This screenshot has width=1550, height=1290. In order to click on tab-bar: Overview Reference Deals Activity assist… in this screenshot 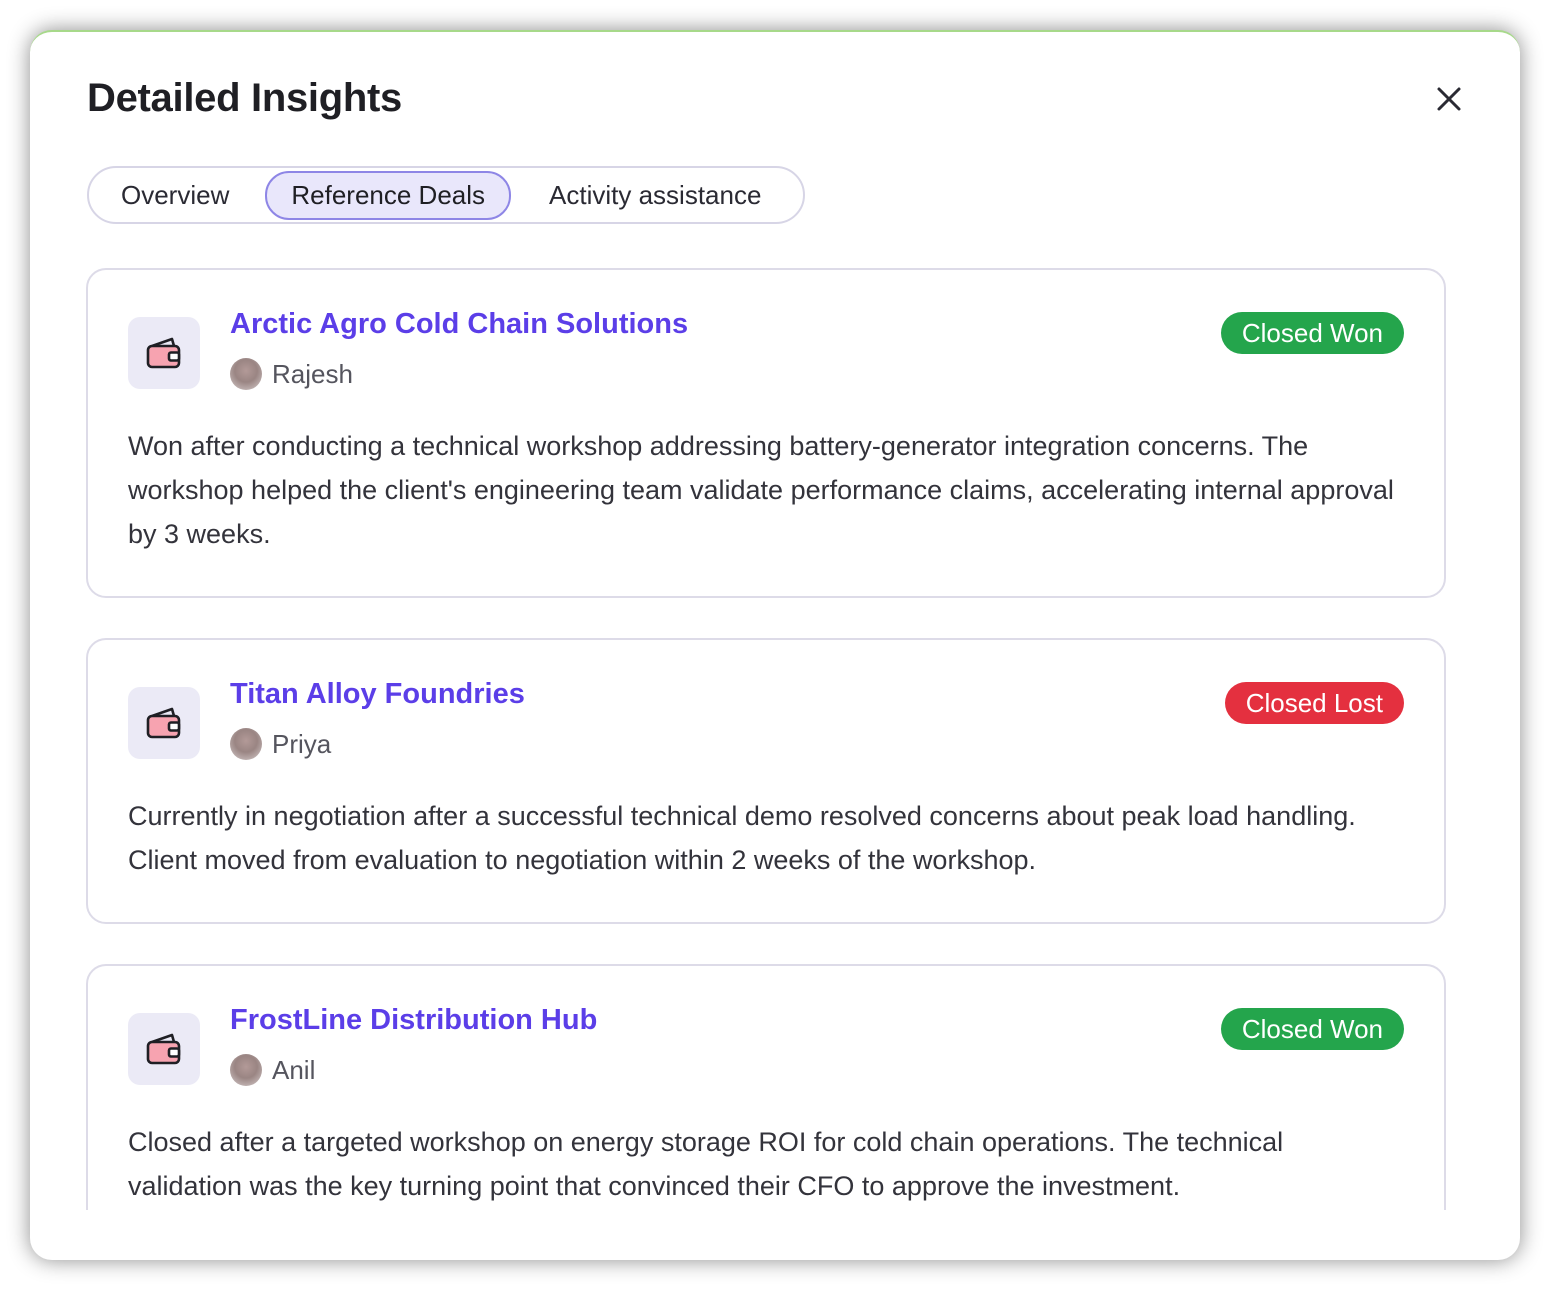, I will do `click(446, 195)`.